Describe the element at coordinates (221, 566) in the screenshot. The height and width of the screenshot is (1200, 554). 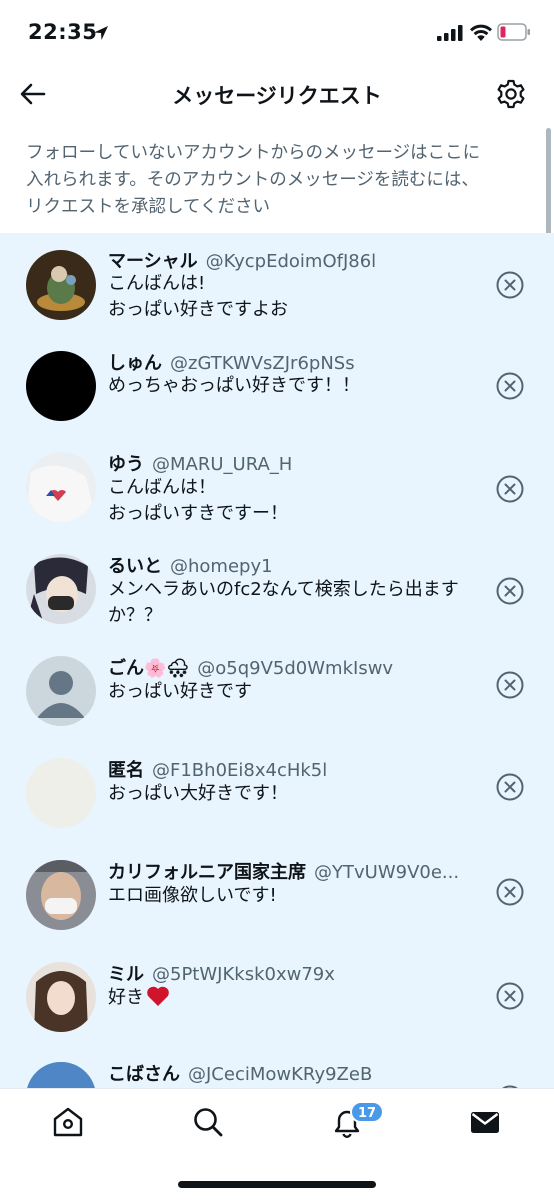
I see `sender-handle: @homepy1` at that location.